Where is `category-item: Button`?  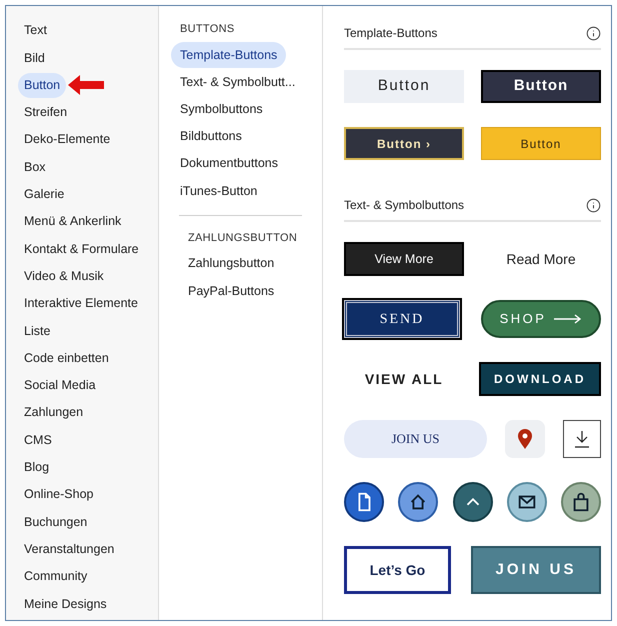 category-item: Button is located at coordinates (42, 85).